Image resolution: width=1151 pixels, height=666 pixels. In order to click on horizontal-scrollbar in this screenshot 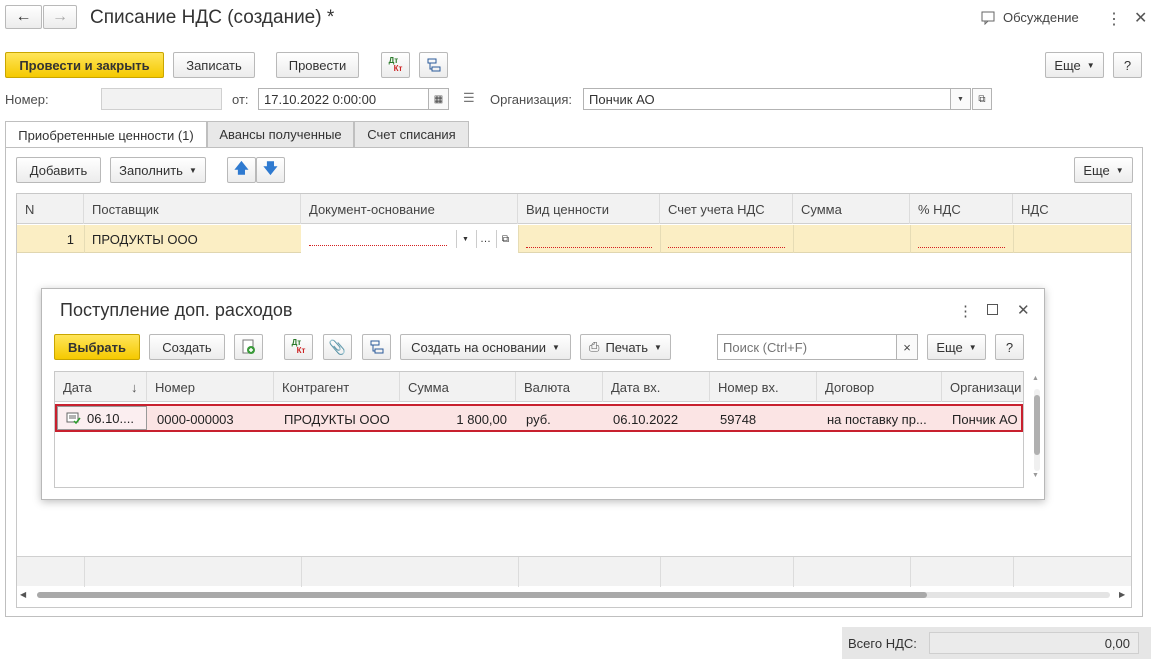, I will do `click(573, 595)`.